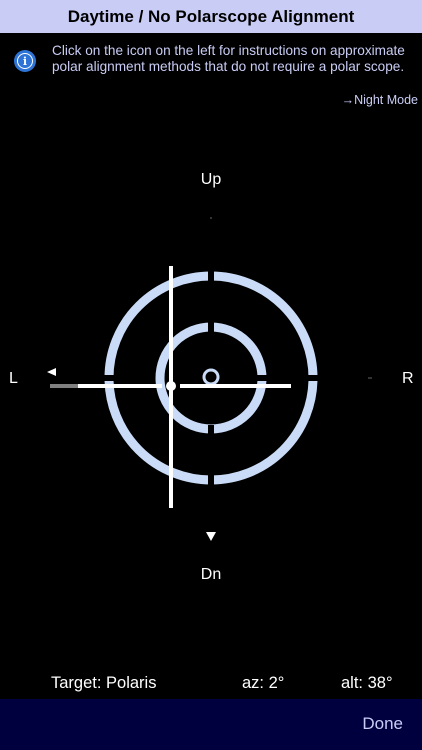  I want to click on bottom-toolbar: Done, so click(211, 724).